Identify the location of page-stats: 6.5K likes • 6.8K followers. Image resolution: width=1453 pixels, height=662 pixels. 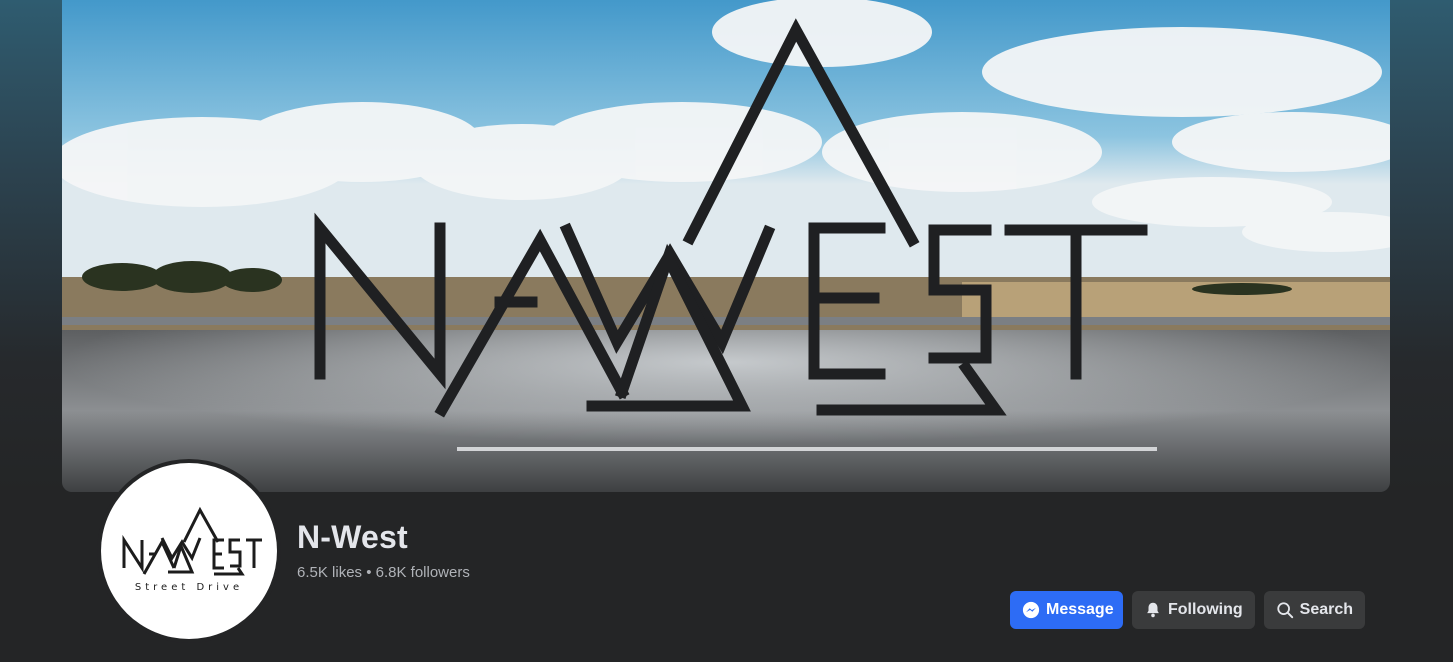
(383, 572).